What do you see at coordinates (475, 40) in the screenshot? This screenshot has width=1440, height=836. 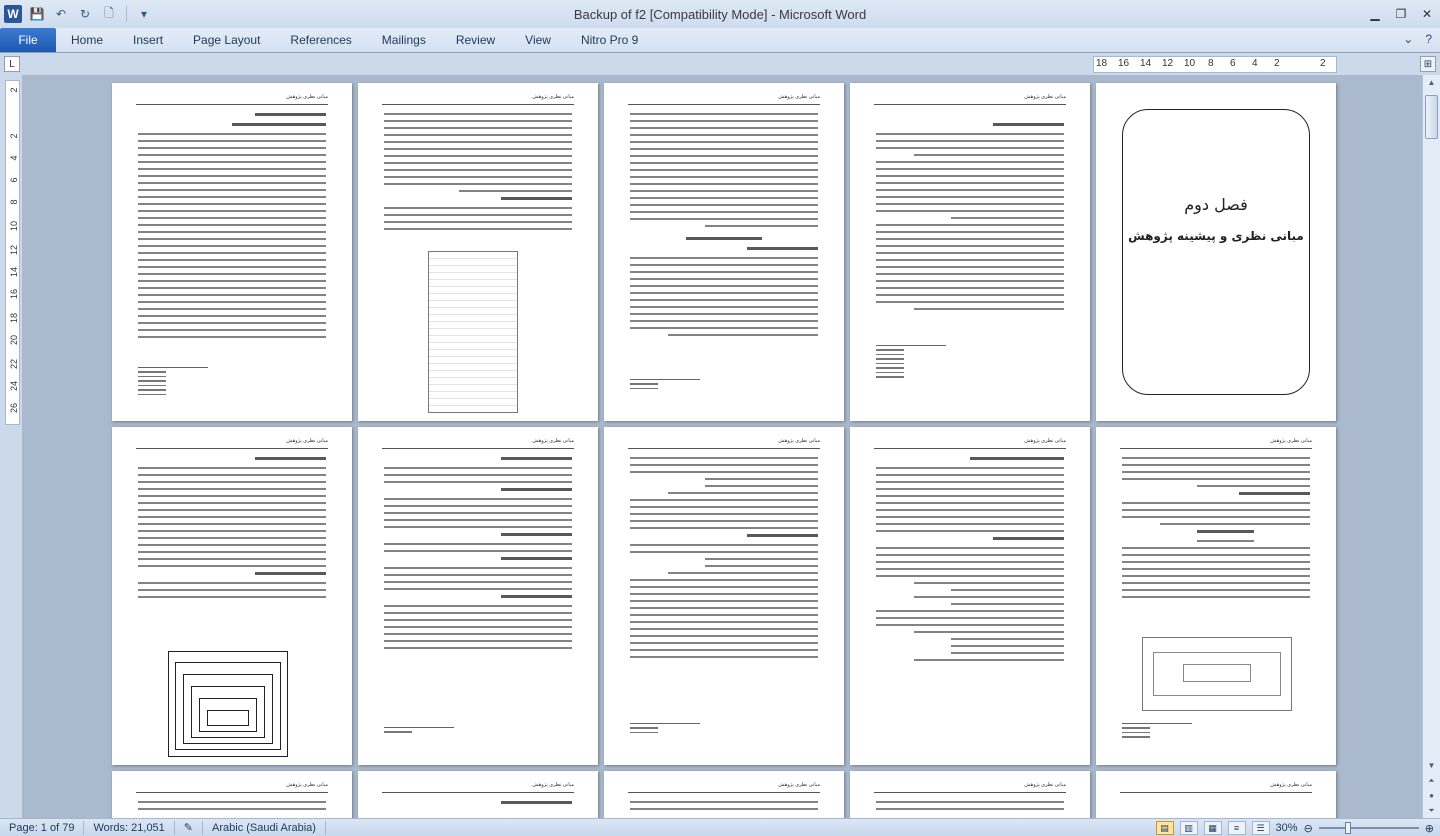 I see `tab-review: Review` at bounding box center [475, 40].